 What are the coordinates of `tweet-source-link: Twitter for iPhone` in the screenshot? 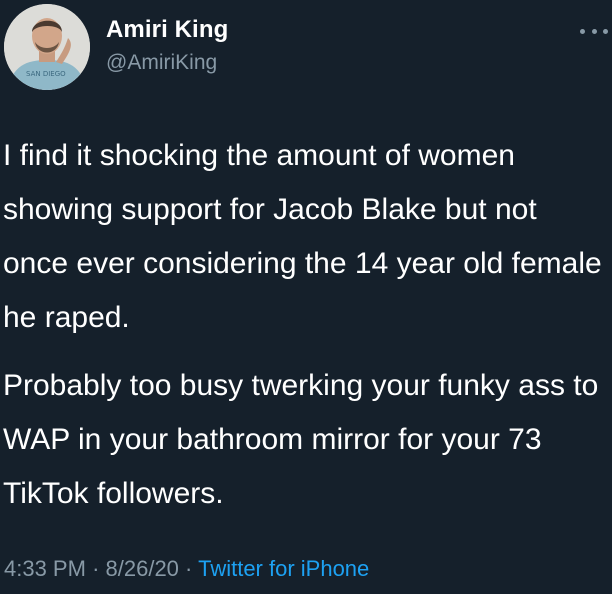 It's located at (283, 568).